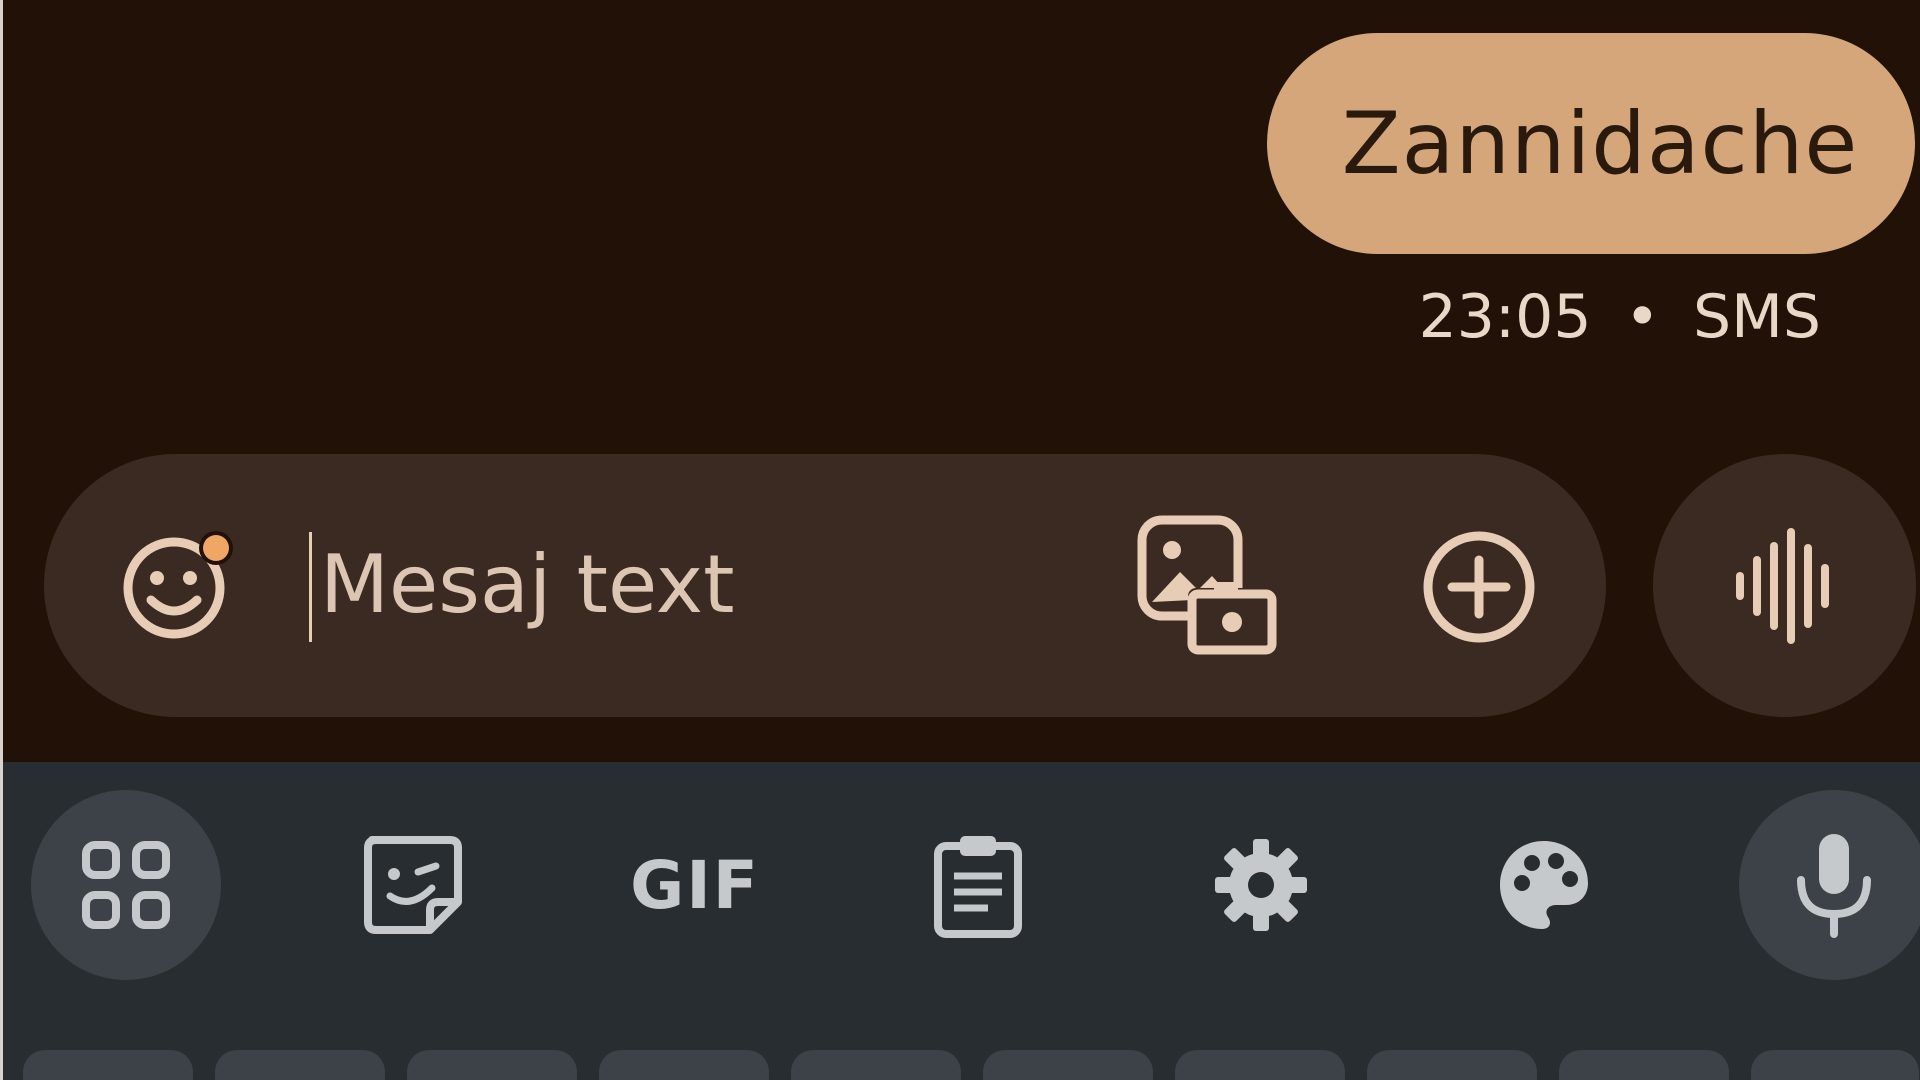 This screenshot has width=1920, height=1080. I want to click on voice-message-button, so click(1784, 585).